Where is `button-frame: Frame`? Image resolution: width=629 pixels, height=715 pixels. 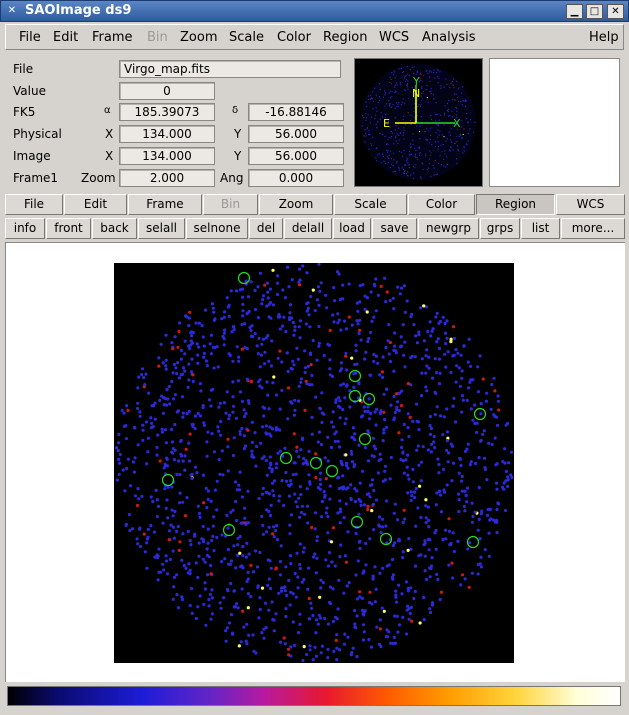 button-frame: Frame is located at coordinates (165, 204).